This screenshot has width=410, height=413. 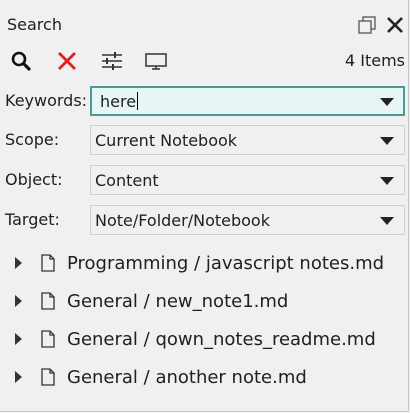 I want to click on result-item: General / qown_notes_readme.md, so click(x=204, y=339).